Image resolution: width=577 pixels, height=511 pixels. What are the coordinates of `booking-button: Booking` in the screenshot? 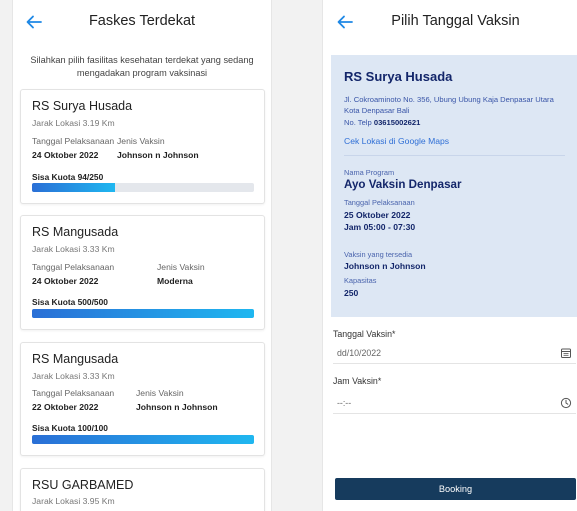 It's located at (455, 489).